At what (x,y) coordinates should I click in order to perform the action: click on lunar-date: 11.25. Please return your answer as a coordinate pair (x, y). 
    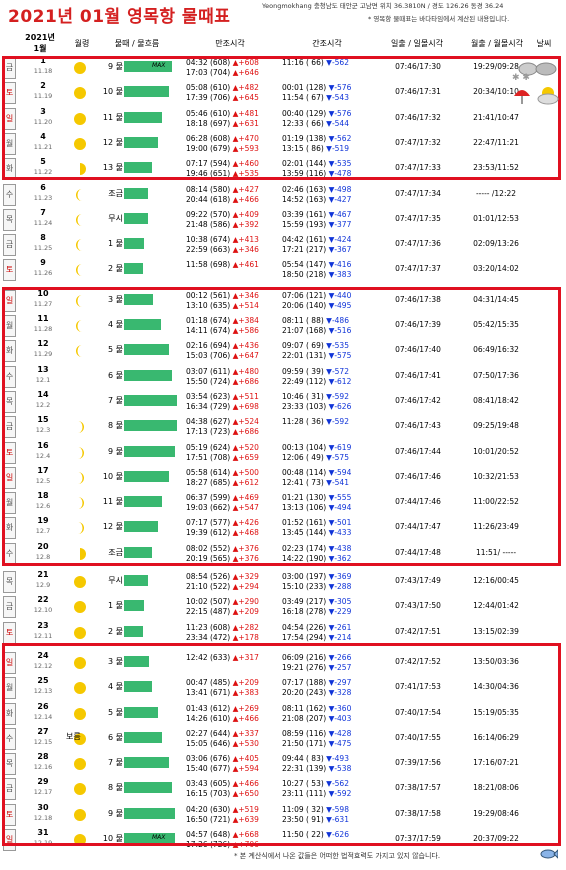
    Looking at the image, I should click on (43, 248).